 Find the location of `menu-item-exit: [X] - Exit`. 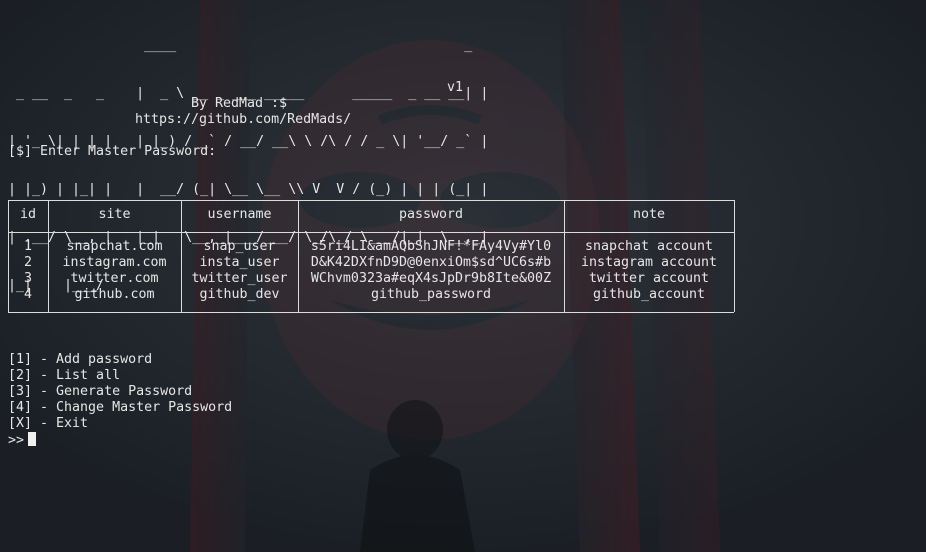

menu-item-exit: [X] - Exit is located at coordinates (48, 423).